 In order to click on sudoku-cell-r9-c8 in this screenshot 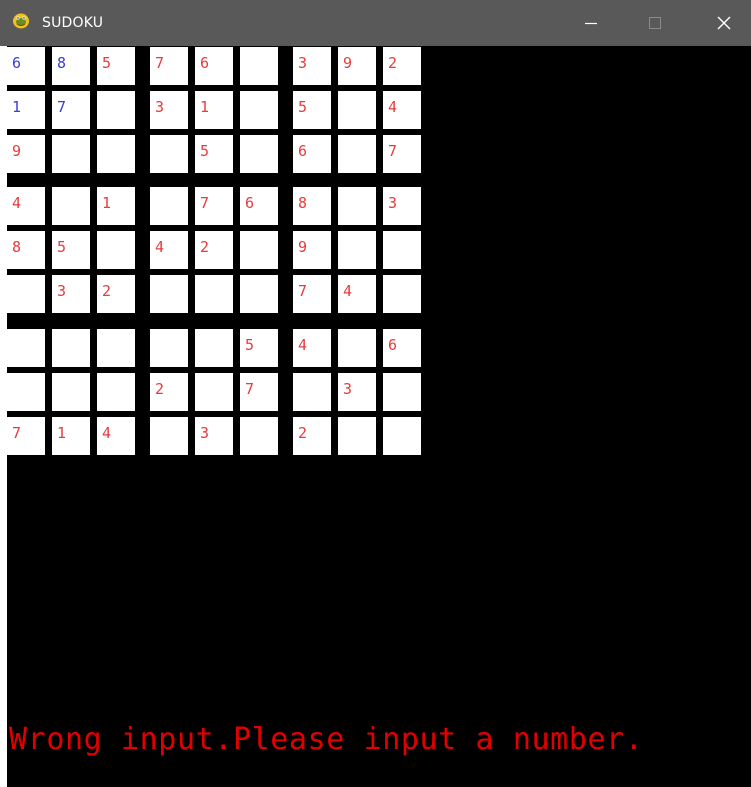, I will do `click(357, 436)`.